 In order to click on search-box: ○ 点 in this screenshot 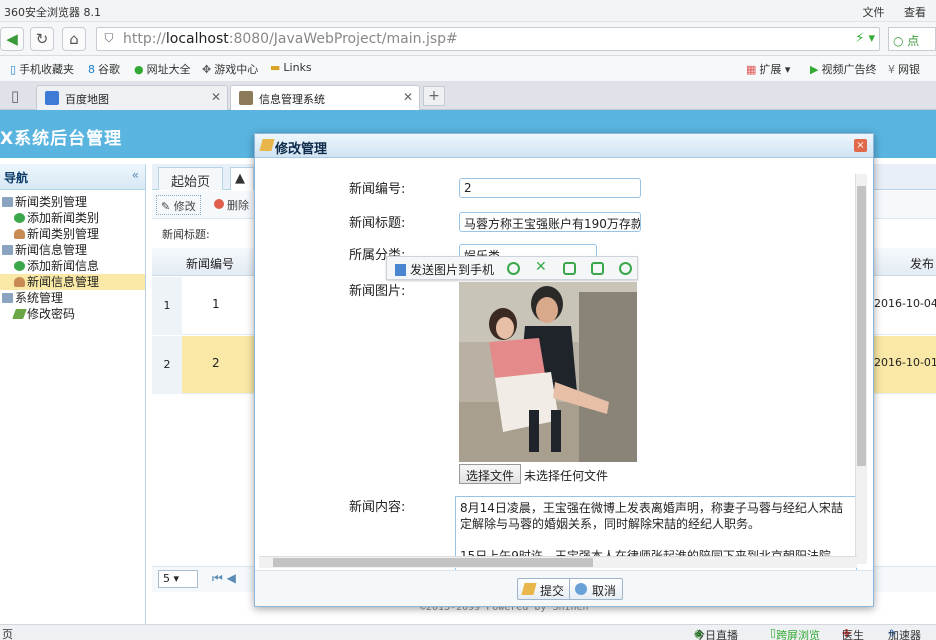, I will do `click(912, 39)`.